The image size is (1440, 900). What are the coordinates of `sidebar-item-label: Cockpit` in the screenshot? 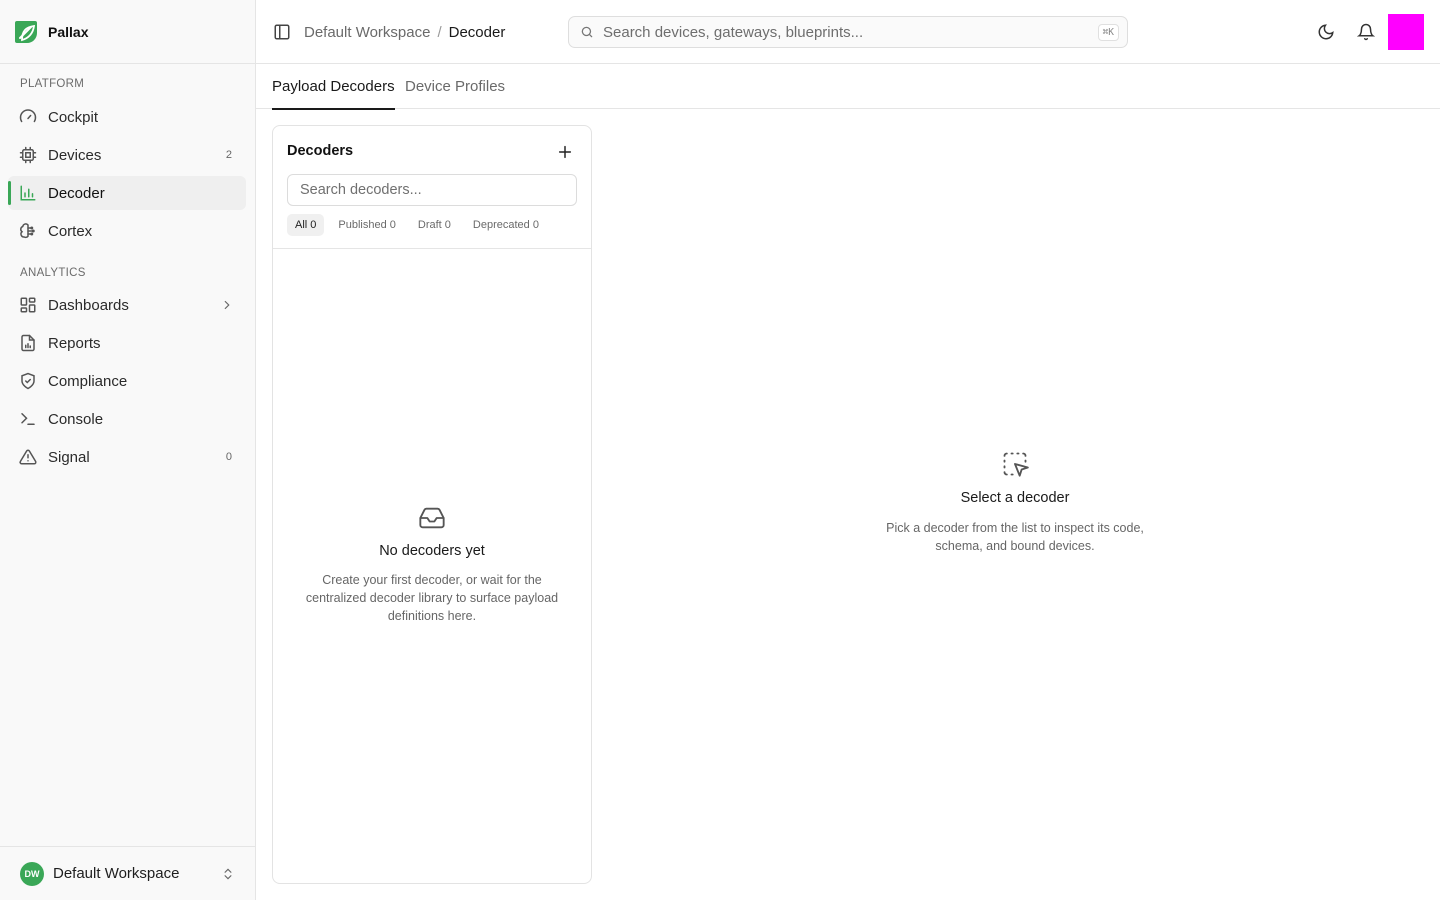 It's located at (73, 117).